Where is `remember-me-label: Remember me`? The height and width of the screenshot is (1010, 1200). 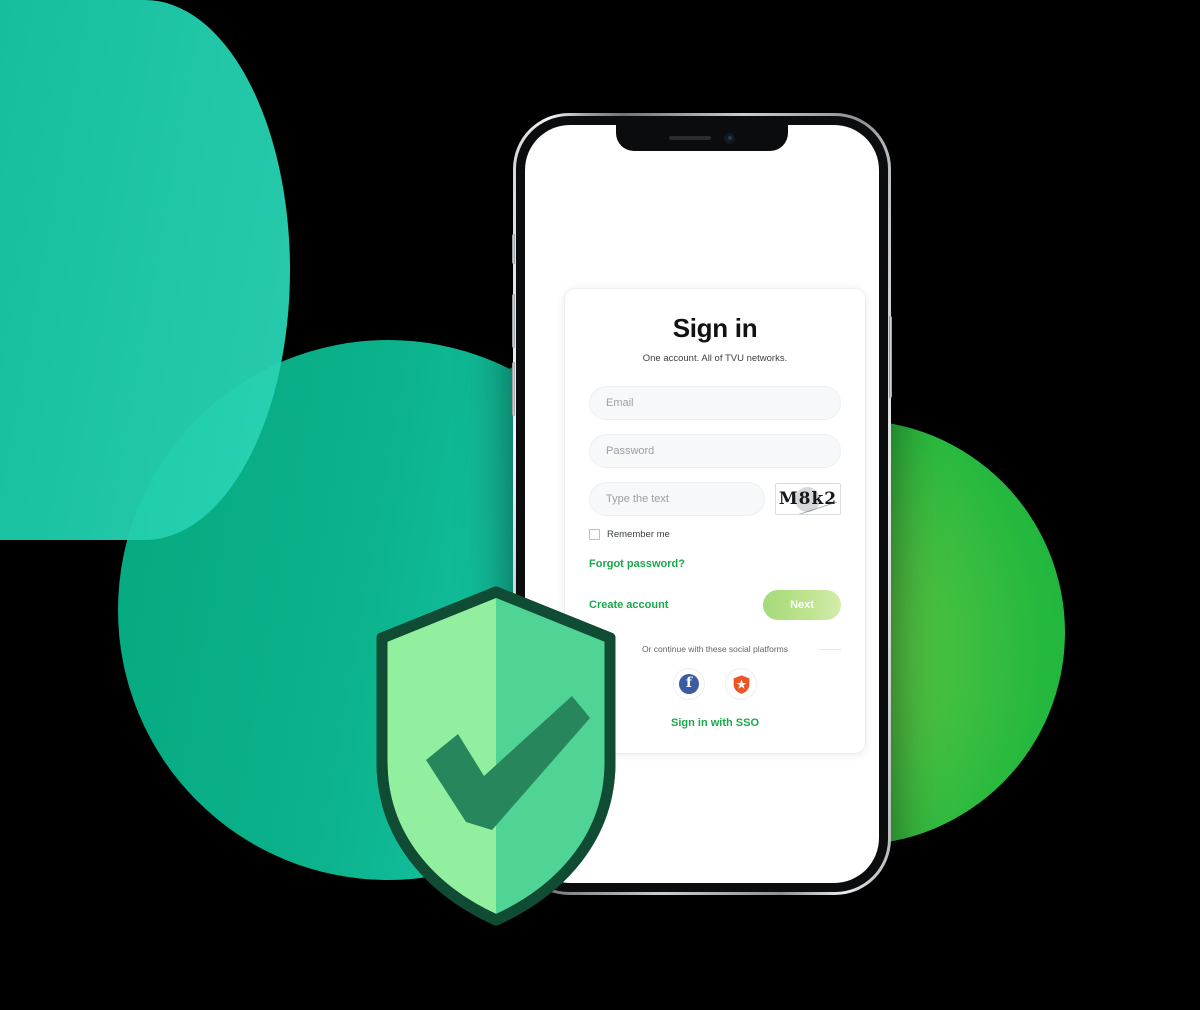
remember-me-label: Remember me is located at coordinates (638, 534).